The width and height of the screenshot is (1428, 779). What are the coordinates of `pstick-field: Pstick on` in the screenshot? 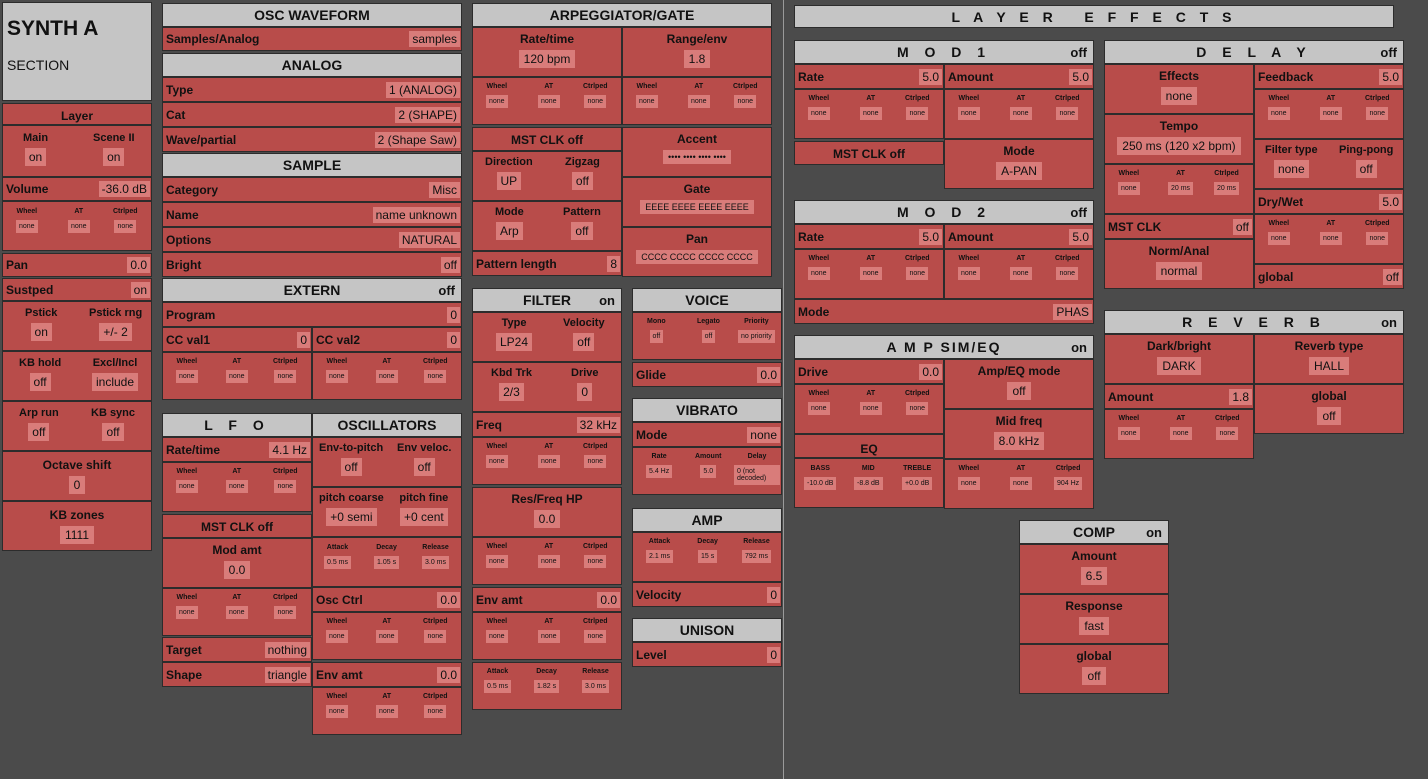 It's located at (41, 324).